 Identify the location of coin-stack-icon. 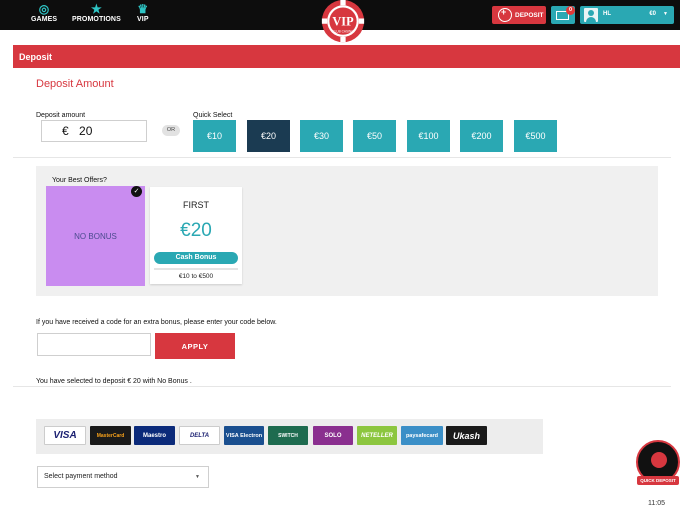
(659, 460).